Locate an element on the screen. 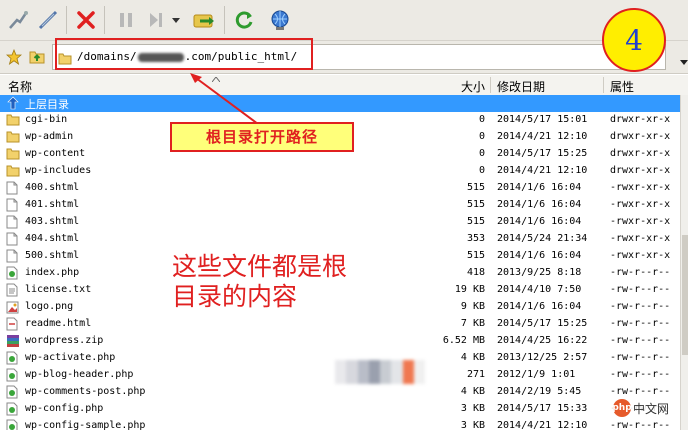  file-name: wp-activate.php is located at coordinates (70, 357).